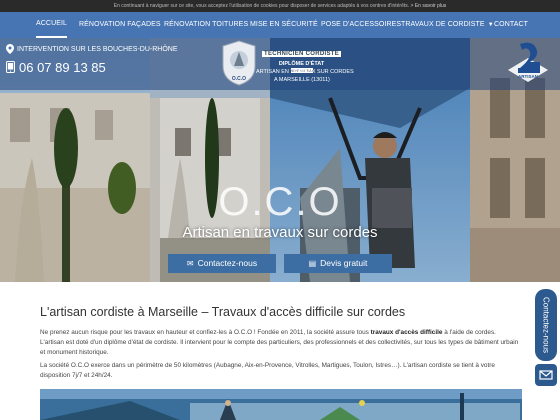 The height and width of the screenshot is (420, 560). Describe the element at coordinates (284, 25) in the screenshot. I see `nav-item-mise-en-securite: MISE EN SÉCURITÉ` at that location.